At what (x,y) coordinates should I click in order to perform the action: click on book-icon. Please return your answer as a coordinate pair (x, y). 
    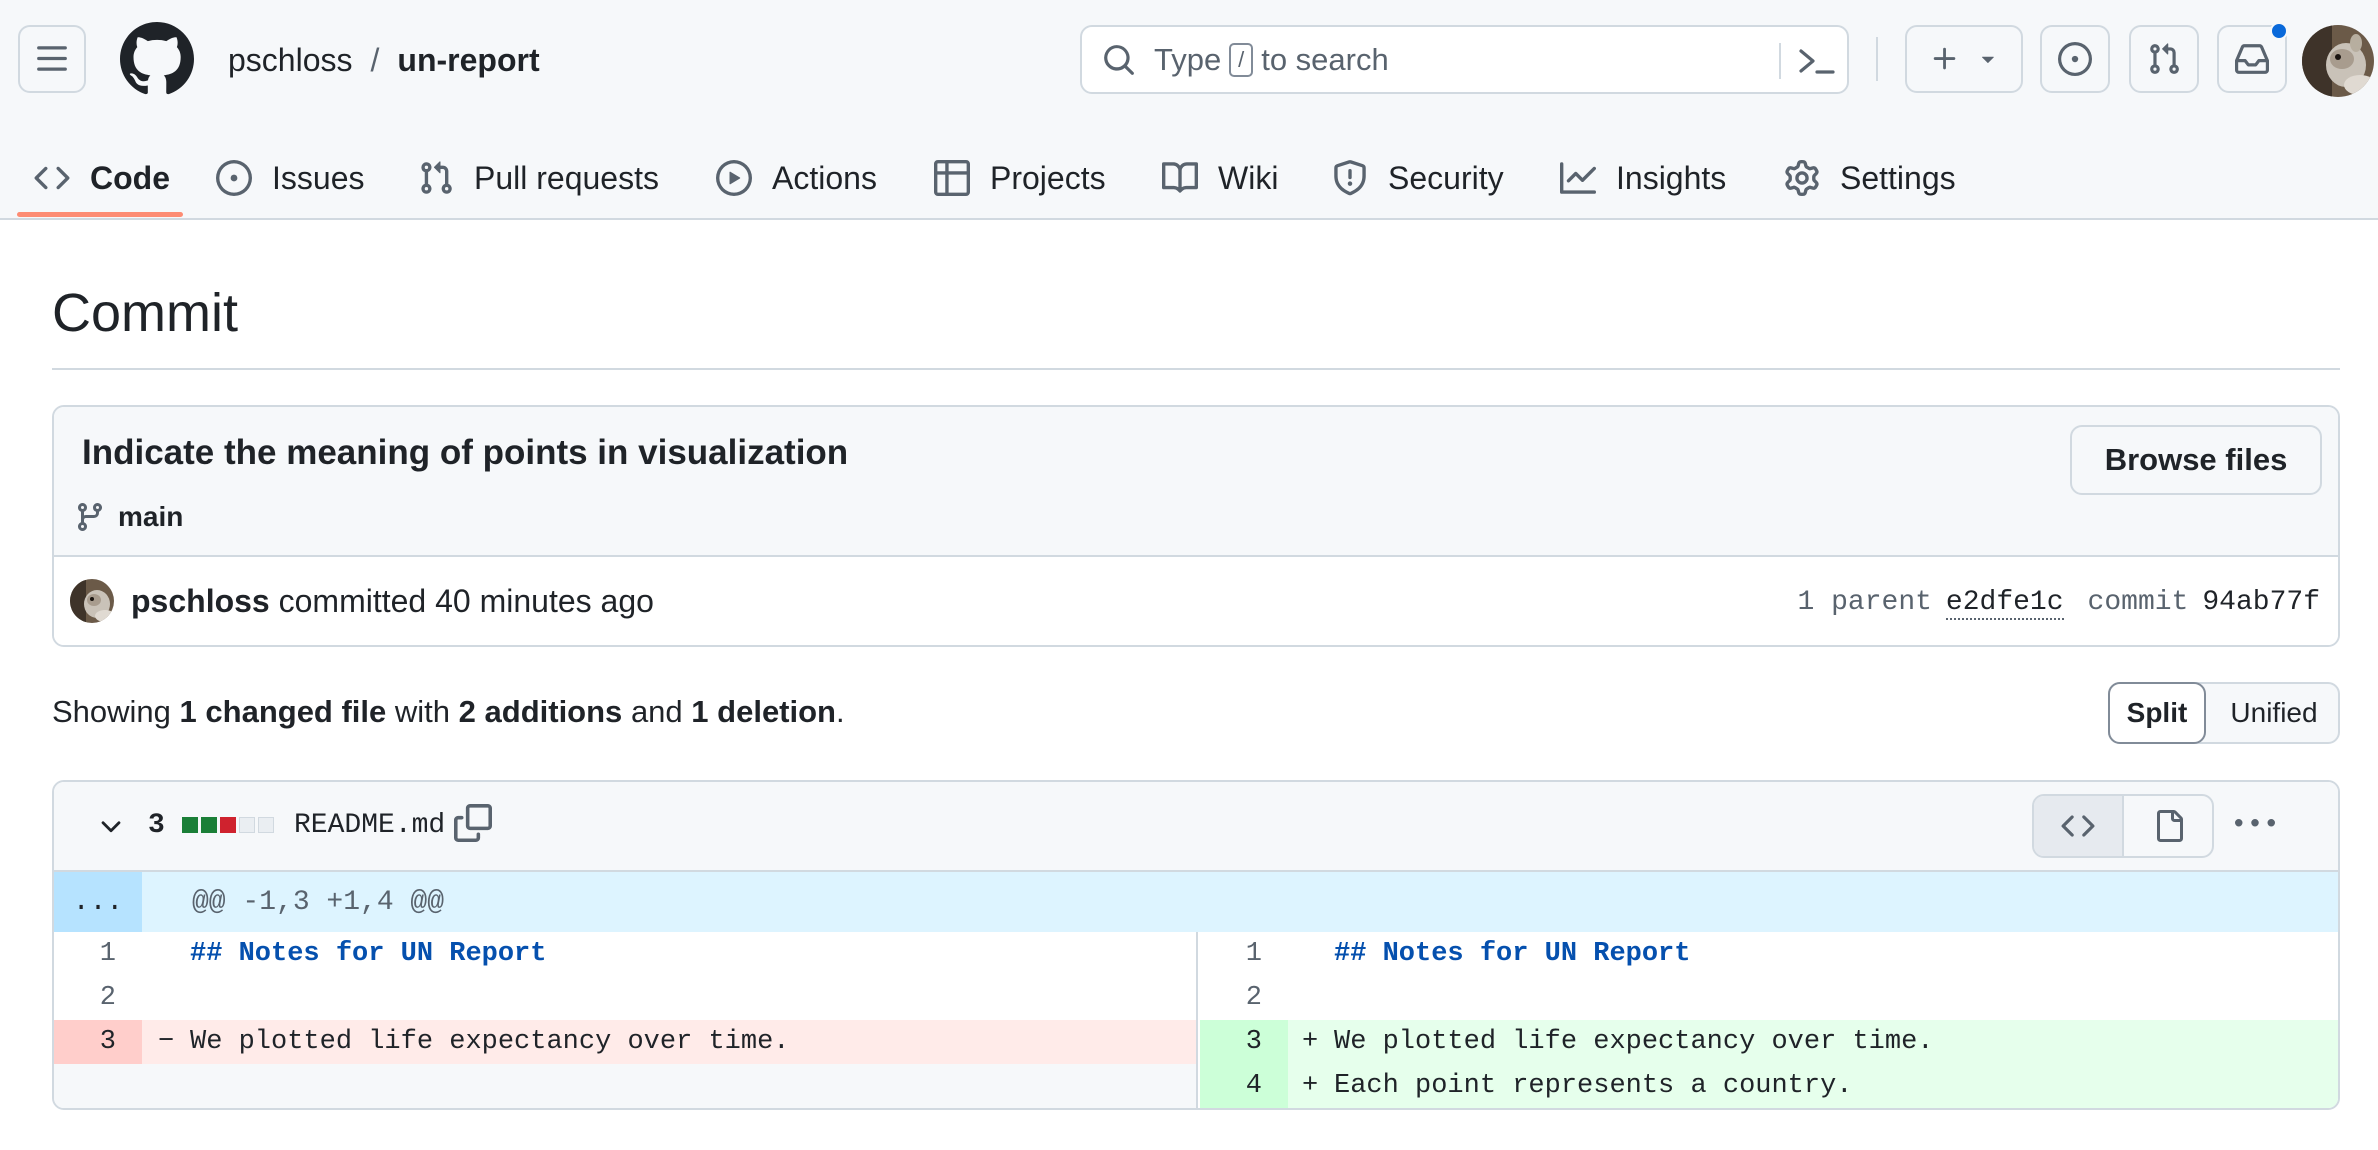
    Looking at the image, I should click on (1180, 177).